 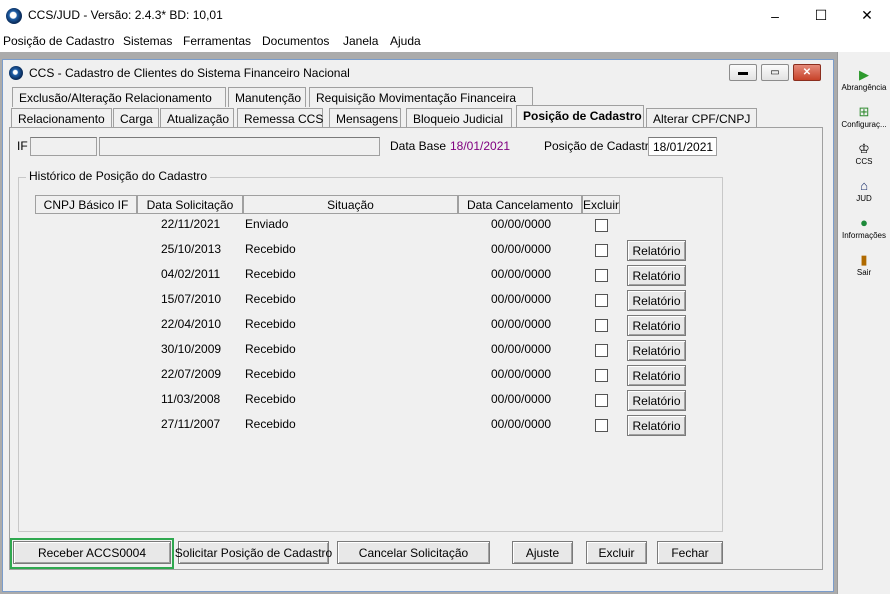 What do you see at coordinates (867, 15) in the screenshot?
I see `close-button: ✕` at bounding box center [867, 15].